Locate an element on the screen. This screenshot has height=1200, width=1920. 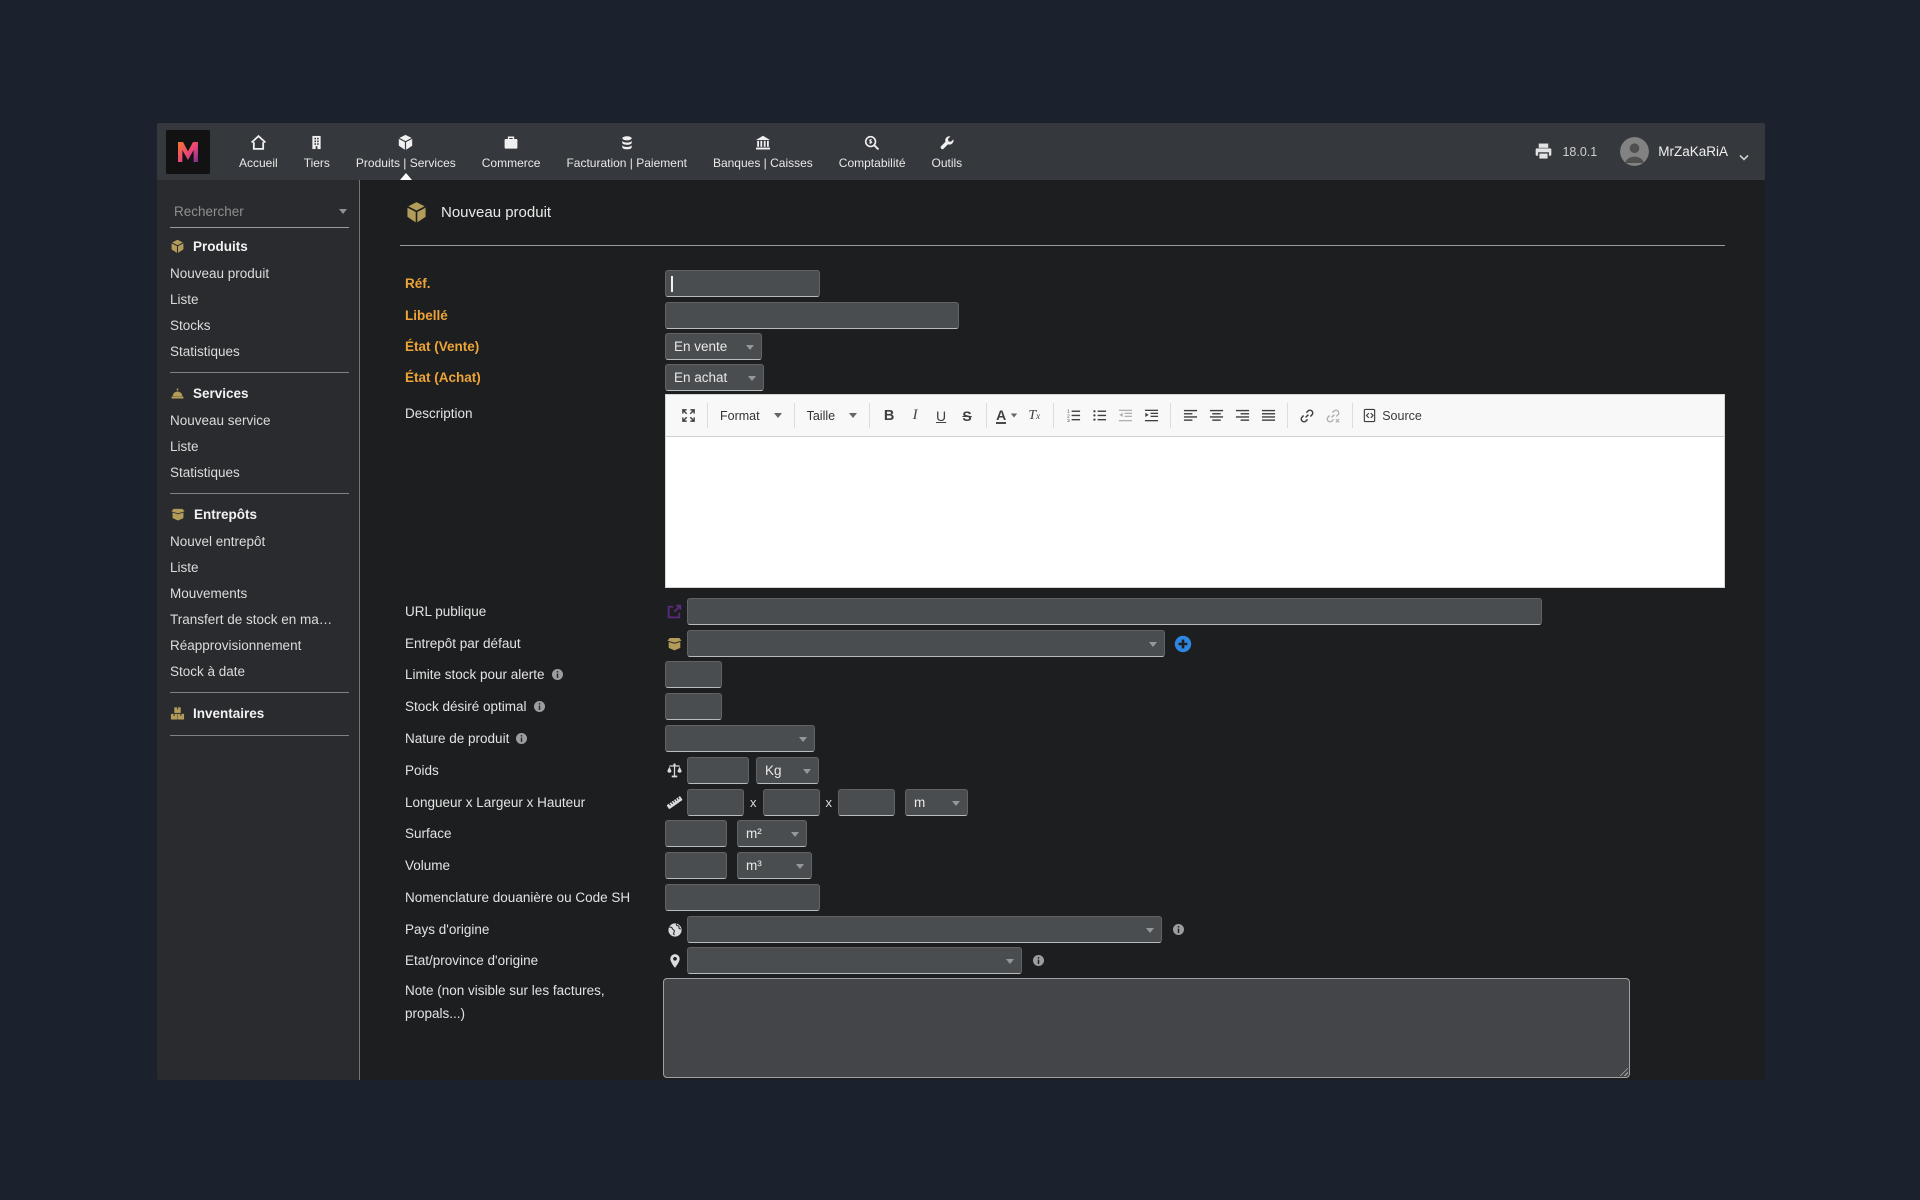
poids-unit-select: Kg is located at coordinates (787, 770).